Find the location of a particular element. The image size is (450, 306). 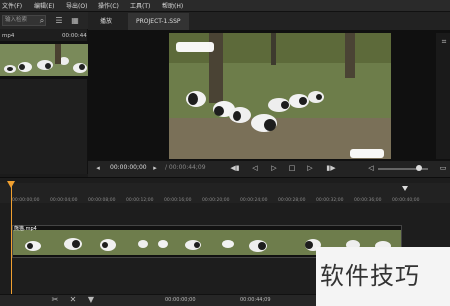

tab-media: 播放 is located at coordinates (106, 21).